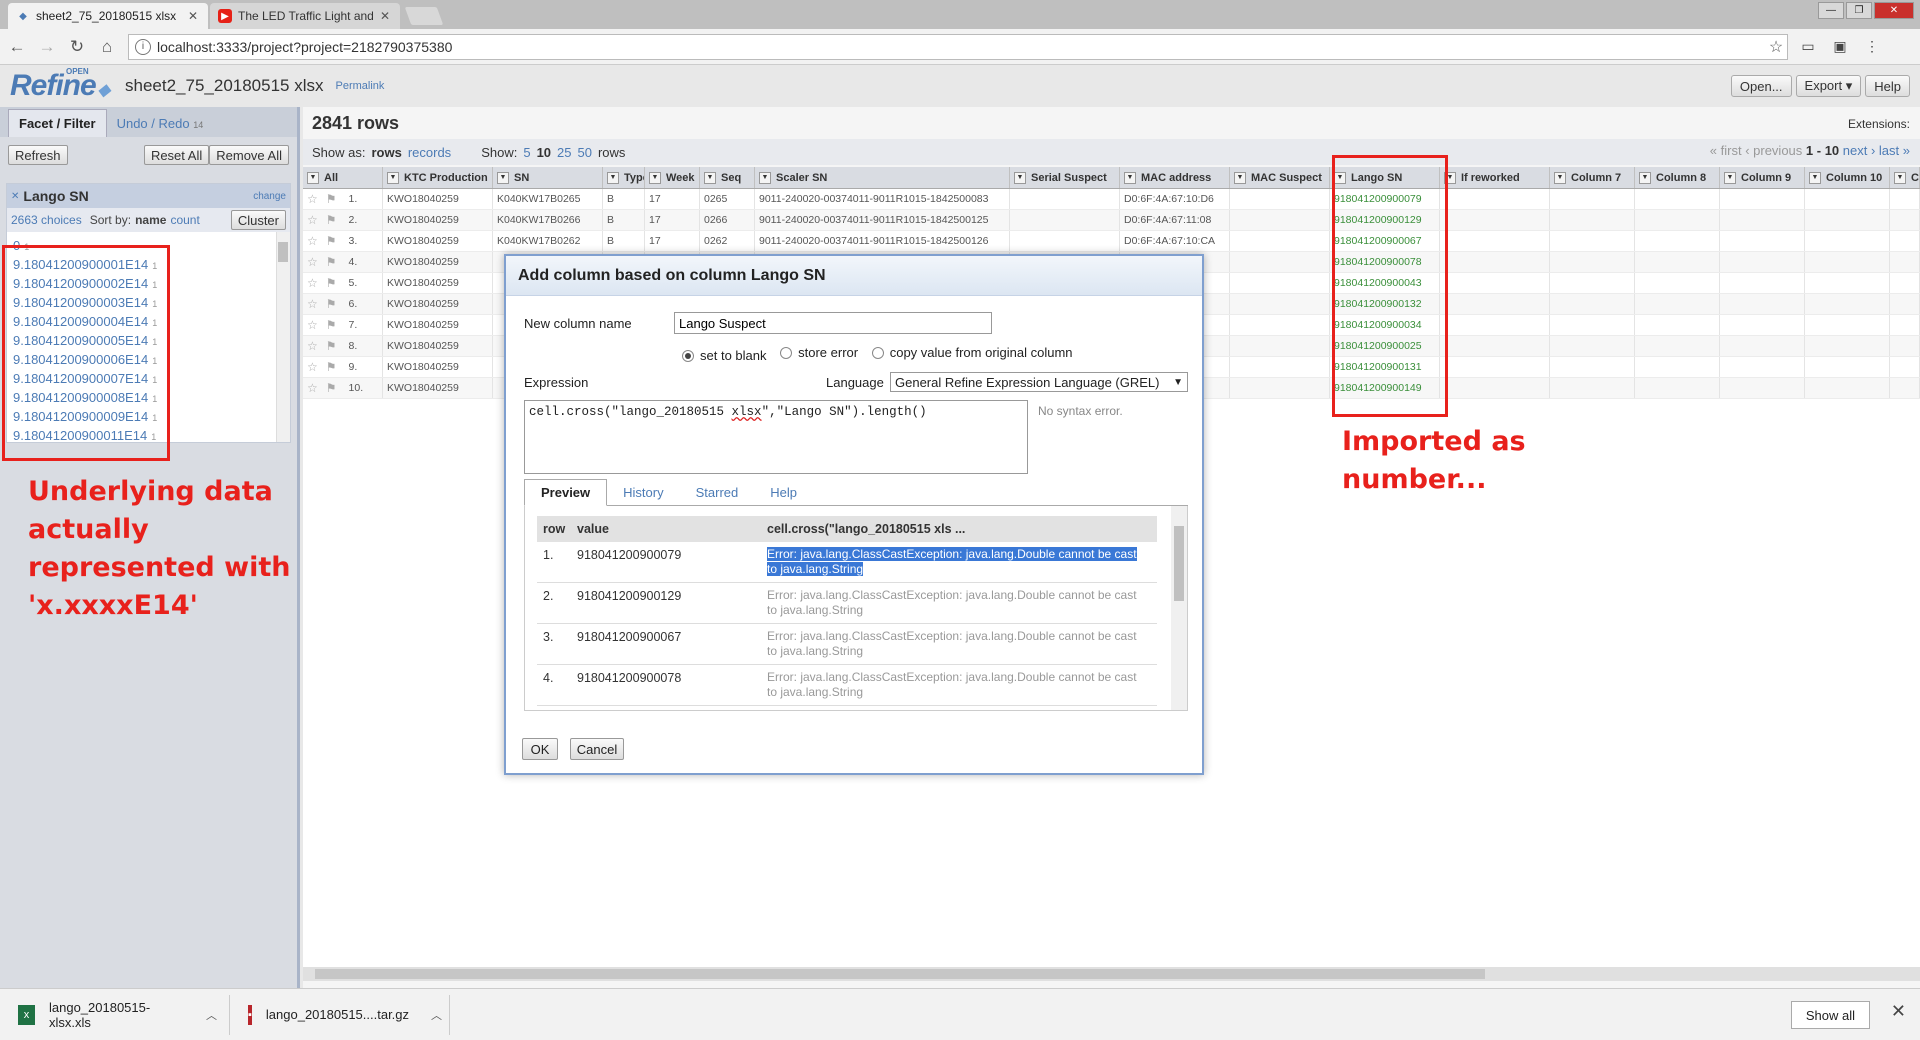  Describe the element at coordinates (672, 199) in the screenshot. I see `table-cell: 17` at that location.